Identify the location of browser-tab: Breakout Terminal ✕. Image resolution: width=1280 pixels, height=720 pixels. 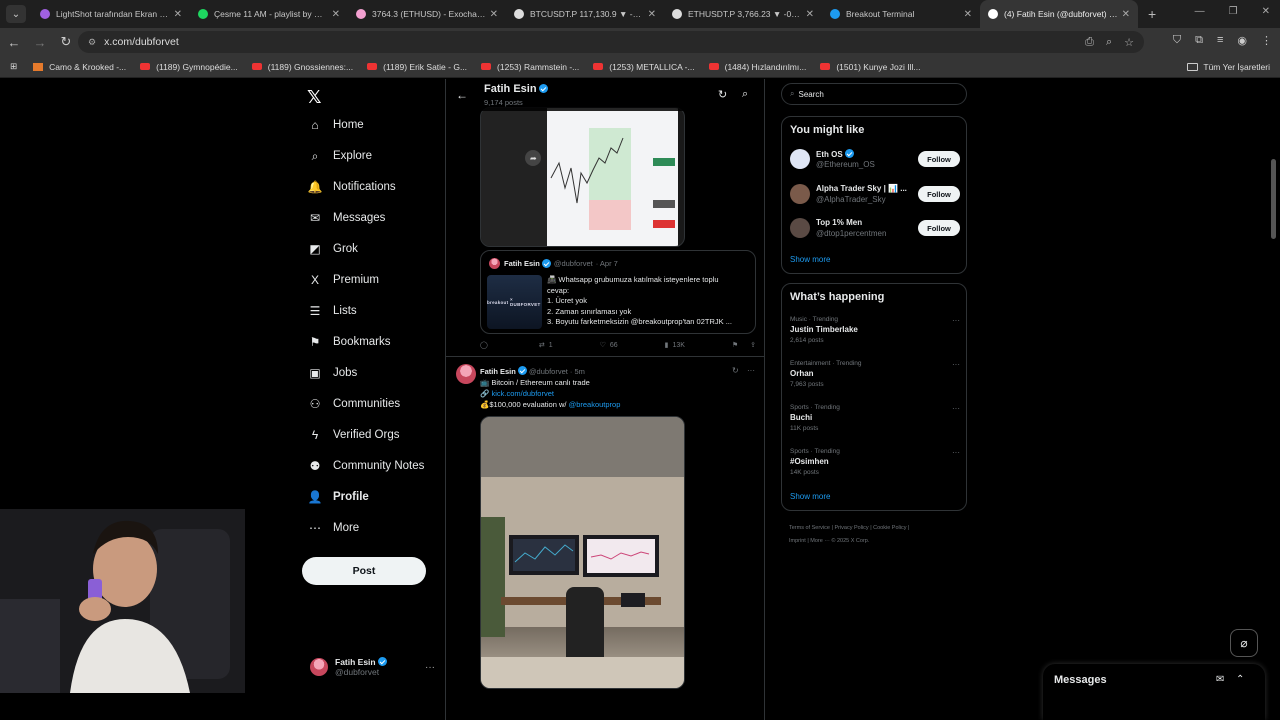
(901, 14).